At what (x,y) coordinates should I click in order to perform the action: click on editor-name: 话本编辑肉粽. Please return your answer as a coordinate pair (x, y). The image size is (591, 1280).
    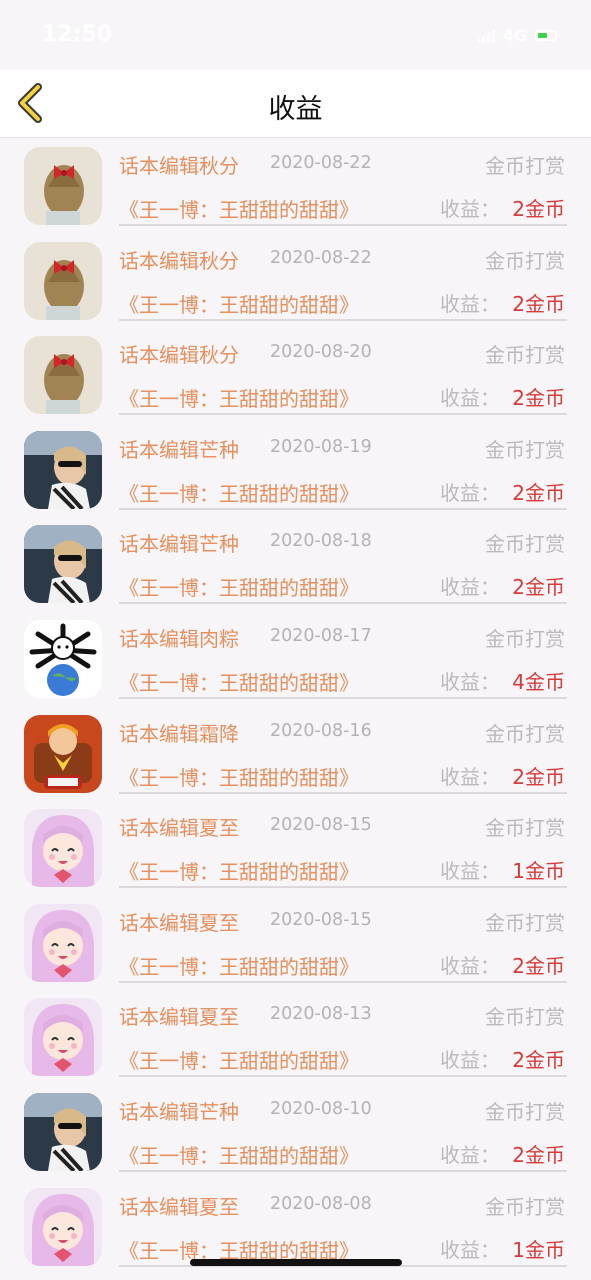
    Looking at the image, I should click on (179, 638).